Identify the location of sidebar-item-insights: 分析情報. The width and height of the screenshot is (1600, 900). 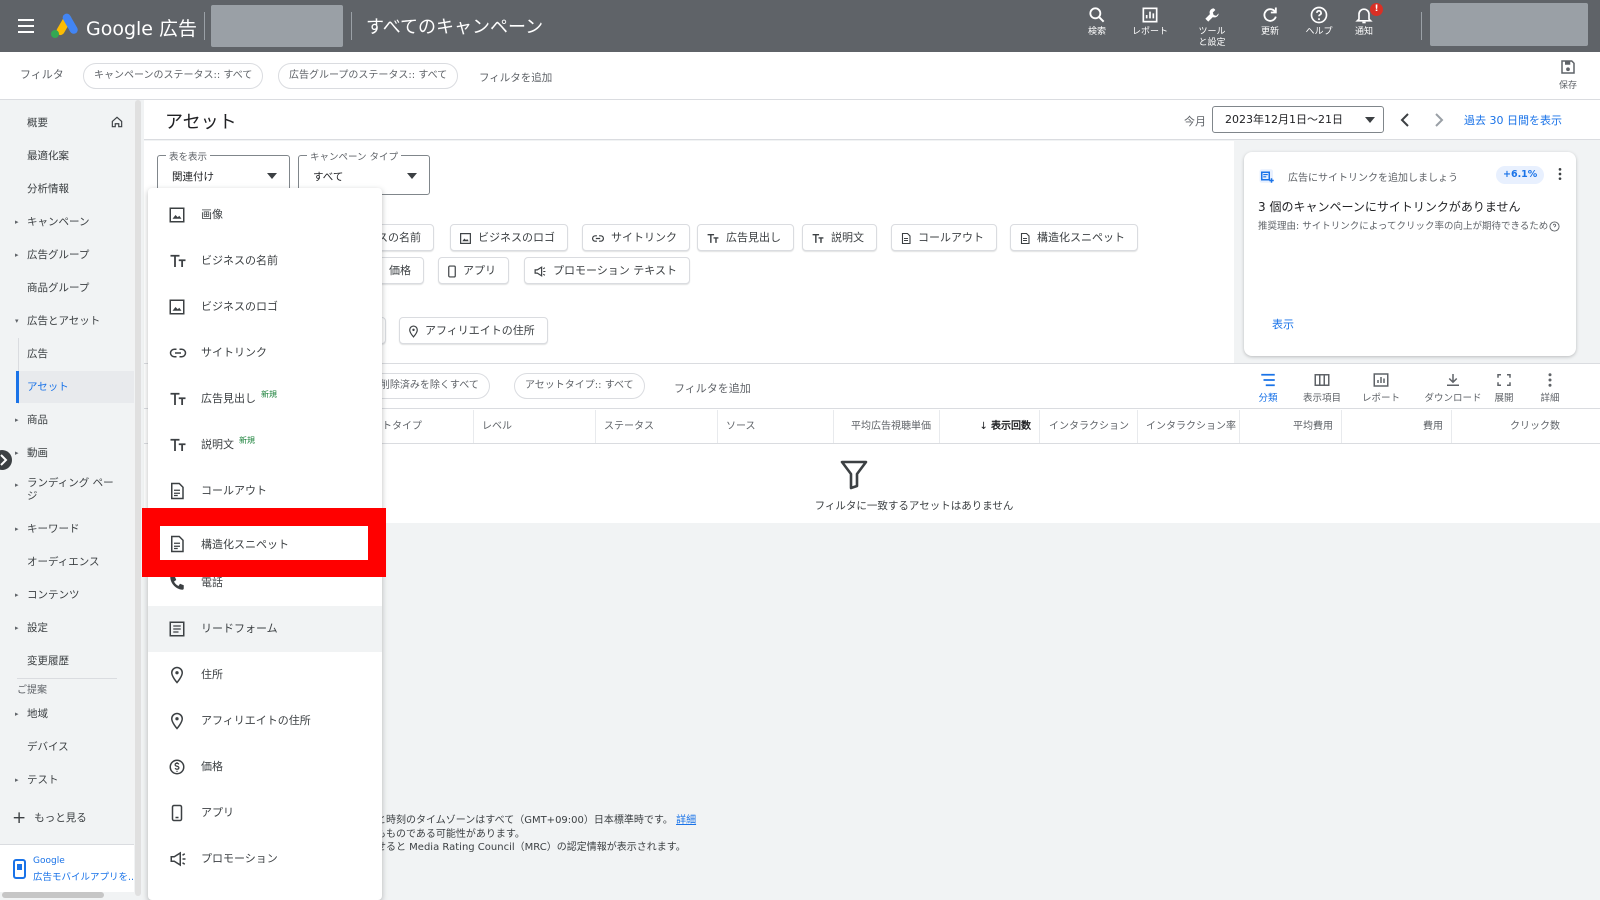
(67, 189).